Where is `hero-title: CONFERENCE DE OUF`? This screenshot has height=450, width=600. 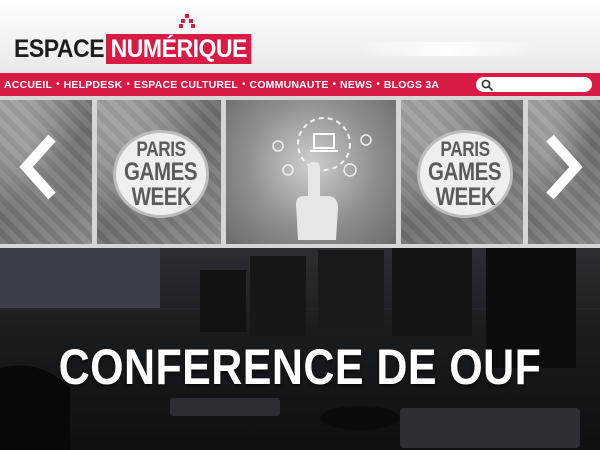
hero-title: CONFERENCE DE OUF is located at coordinates (300, 367).